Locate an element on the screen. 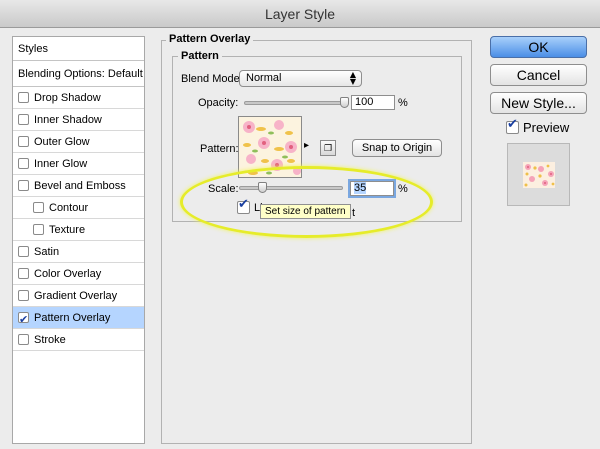 The width and height of the screenshot is (600, 449). opacity-input: 100 is located at coordinates (373, 102).